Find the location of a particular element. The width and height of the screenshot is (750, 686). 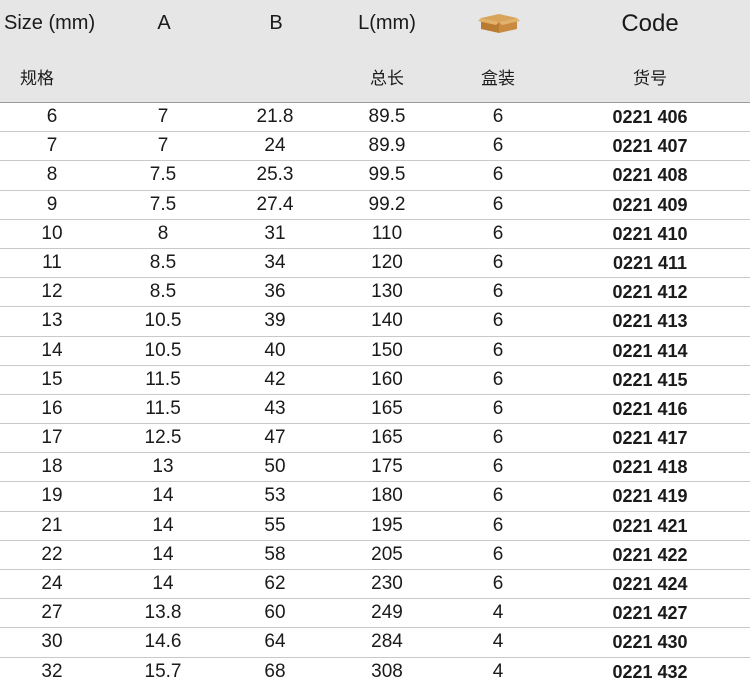

table-row: 30 14.6 64 284 4 0221 430 is located at coordinates (375, 641).